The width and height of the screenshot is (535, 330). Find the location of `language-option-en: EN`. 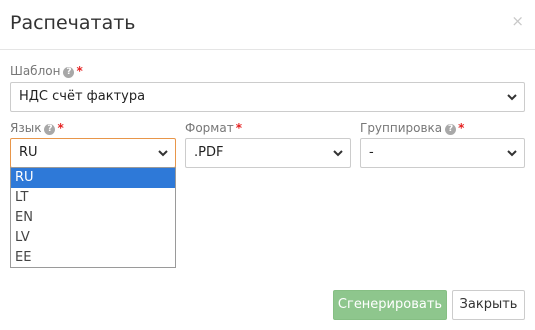

language-option-en: EN is located at coordinates (93, 218).